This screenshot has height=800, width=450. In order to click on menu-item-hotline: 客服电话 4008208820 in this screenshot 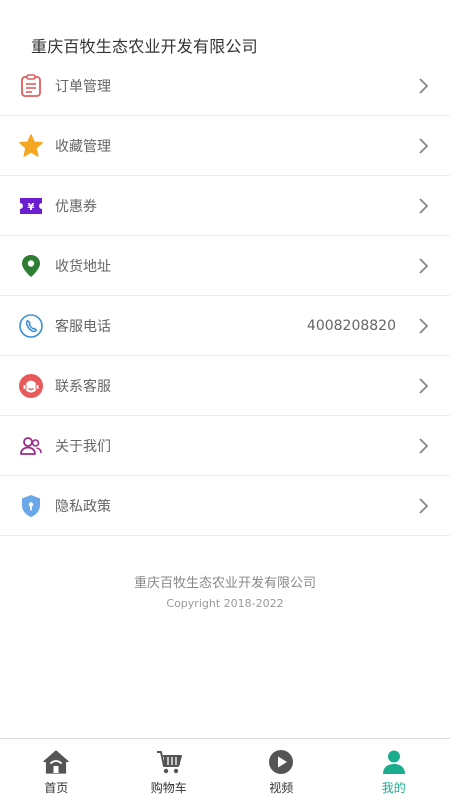, I will do `click(225, 326)`.